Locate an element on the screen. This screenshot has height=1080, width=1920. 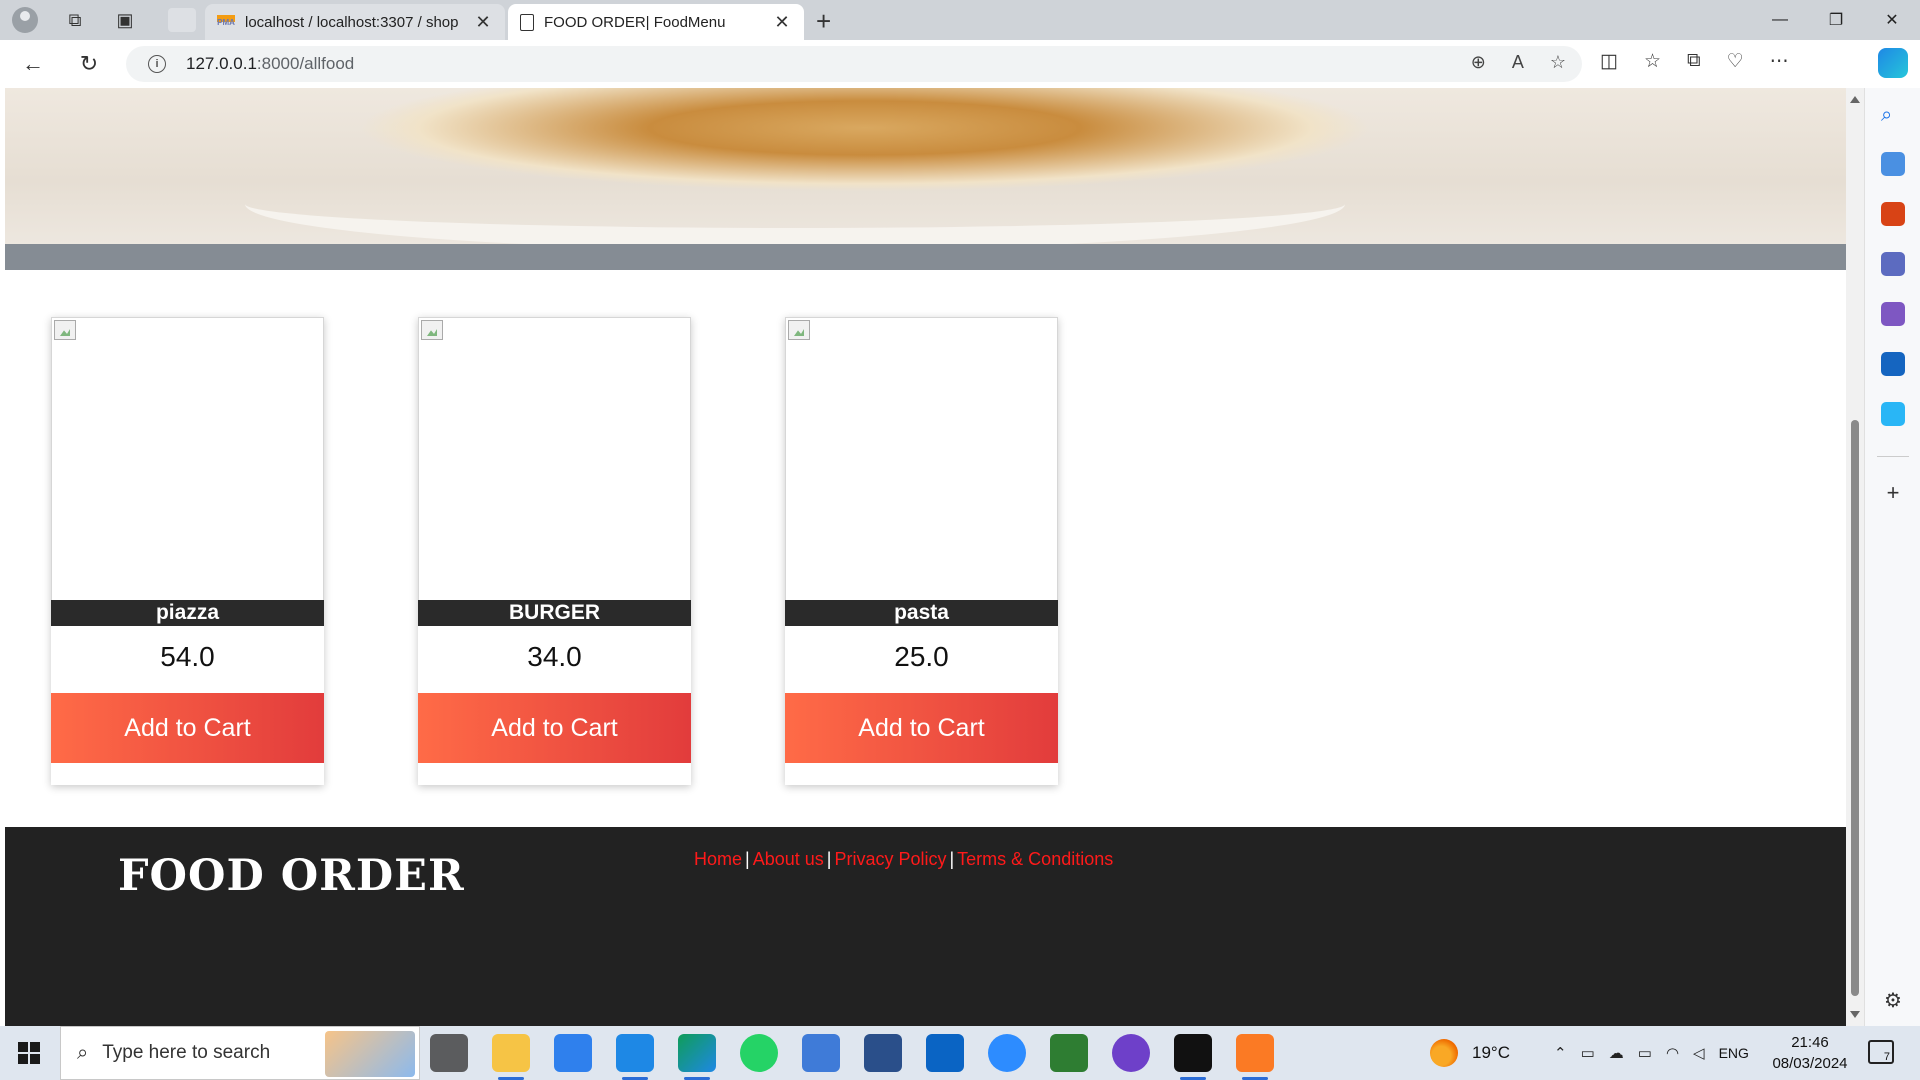
sidebar-games-icon is located at coordinates (1893, 264).